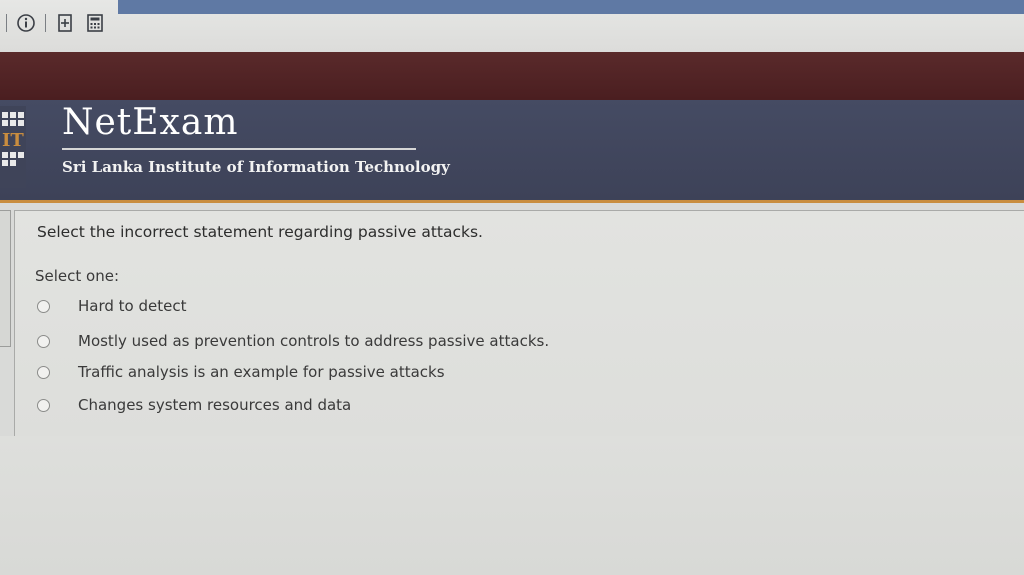 Image resolution: width=1024 pixels, height=575 pixels. I want to click on answer-option: Hard to detect, so click(111, 306).